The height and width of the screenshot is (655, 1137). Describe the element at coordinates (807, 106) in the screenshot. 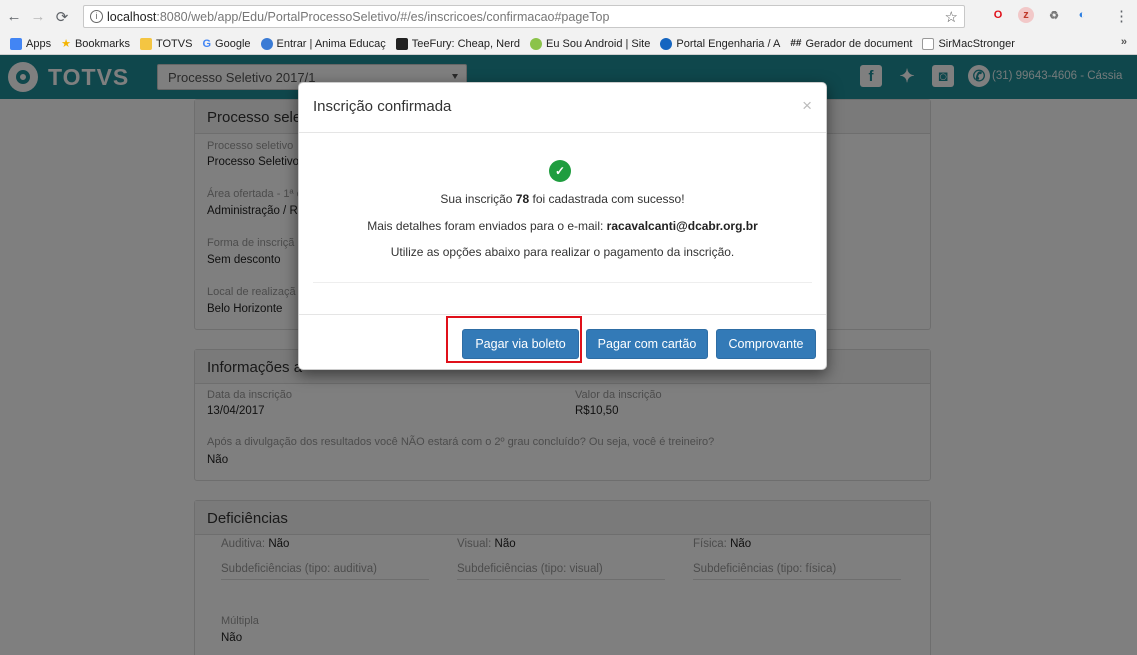

I see `close-icon: ×` at that location.